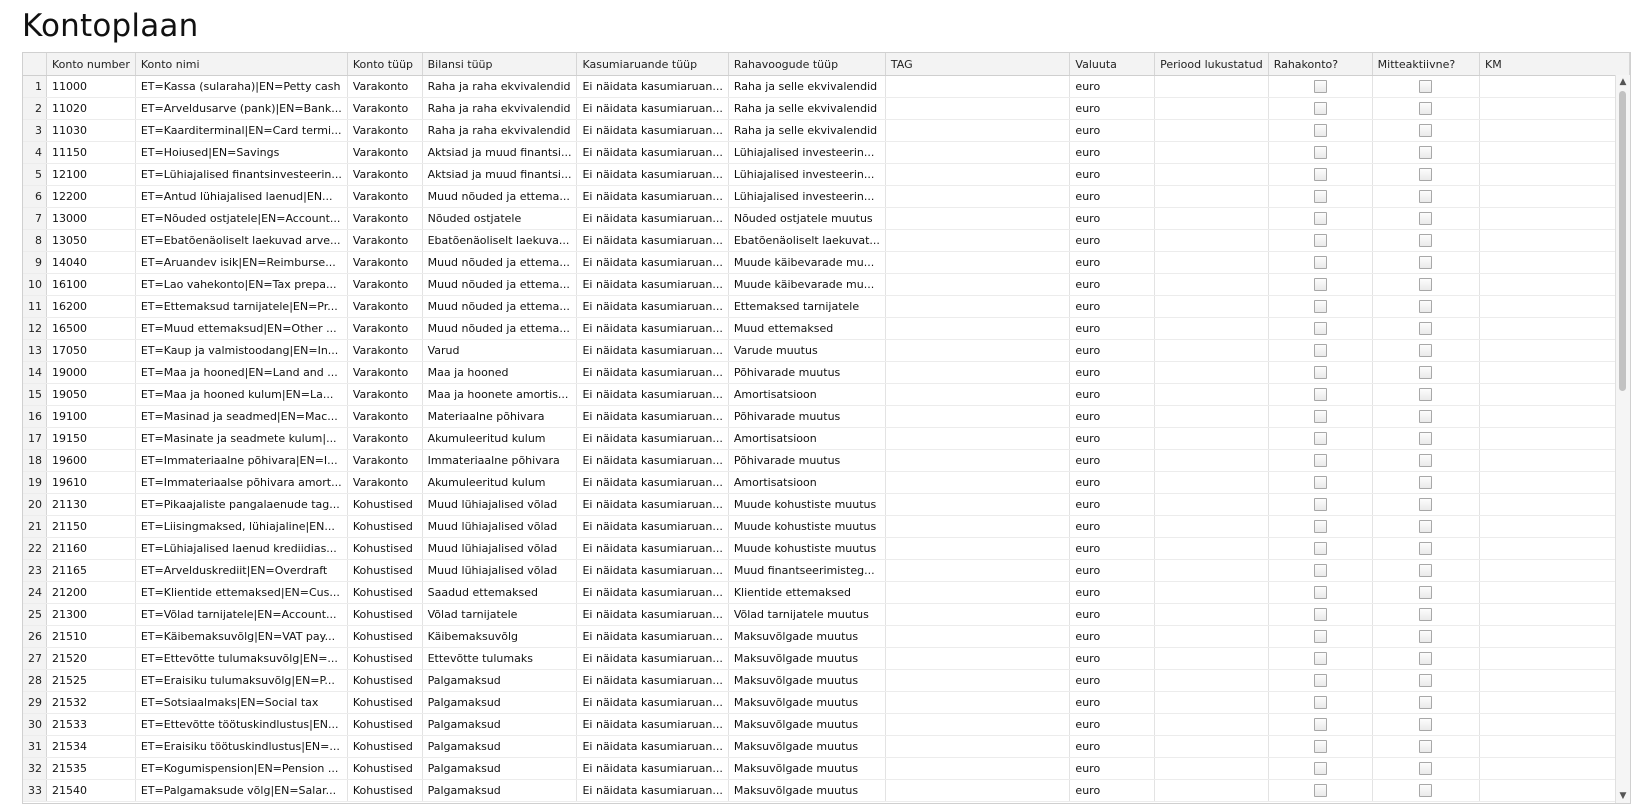 The width and height of the screenshot is (1643, 805). What do you see at coordinates (91, 614) in the screenshot?
I see `account-number-cell: 21300` at bounding box center [91, 614].